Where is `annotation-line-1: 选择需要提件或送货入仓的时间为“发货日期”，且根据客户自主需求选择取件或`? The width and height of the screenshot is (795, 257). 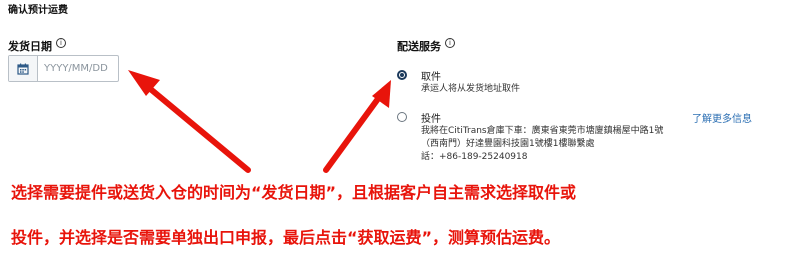 annotation-line-1: 选择需要提件或送货入仓的时间为“发货日期”，且根据客户自主需求选择取件或 is located at coordinates (294, 192).